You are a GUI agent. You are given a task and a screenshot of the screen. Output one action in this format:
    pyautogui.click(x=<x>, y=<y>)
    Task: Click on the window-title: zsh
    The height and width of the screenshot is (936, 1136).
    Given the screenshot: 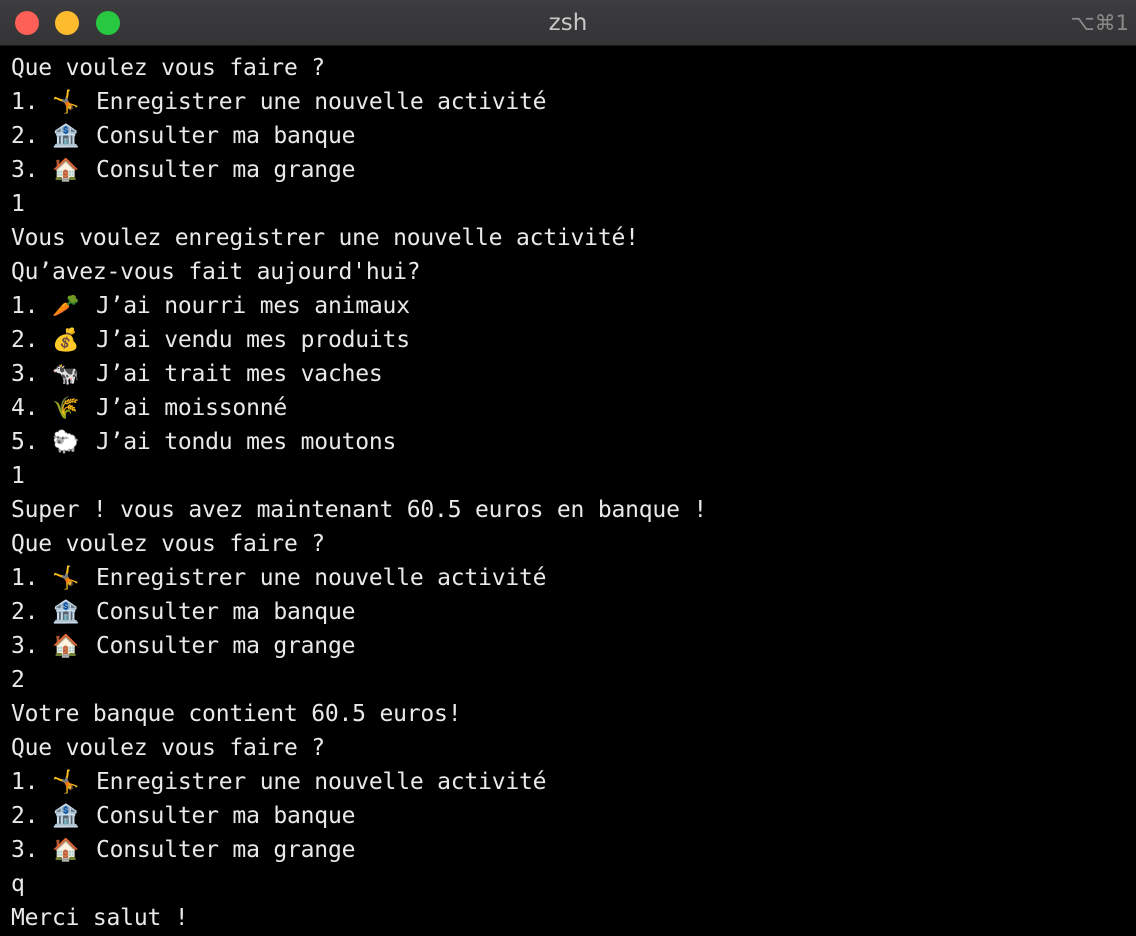 What is the action you would take?
    pyautogui.click(x=568, y=23)
    